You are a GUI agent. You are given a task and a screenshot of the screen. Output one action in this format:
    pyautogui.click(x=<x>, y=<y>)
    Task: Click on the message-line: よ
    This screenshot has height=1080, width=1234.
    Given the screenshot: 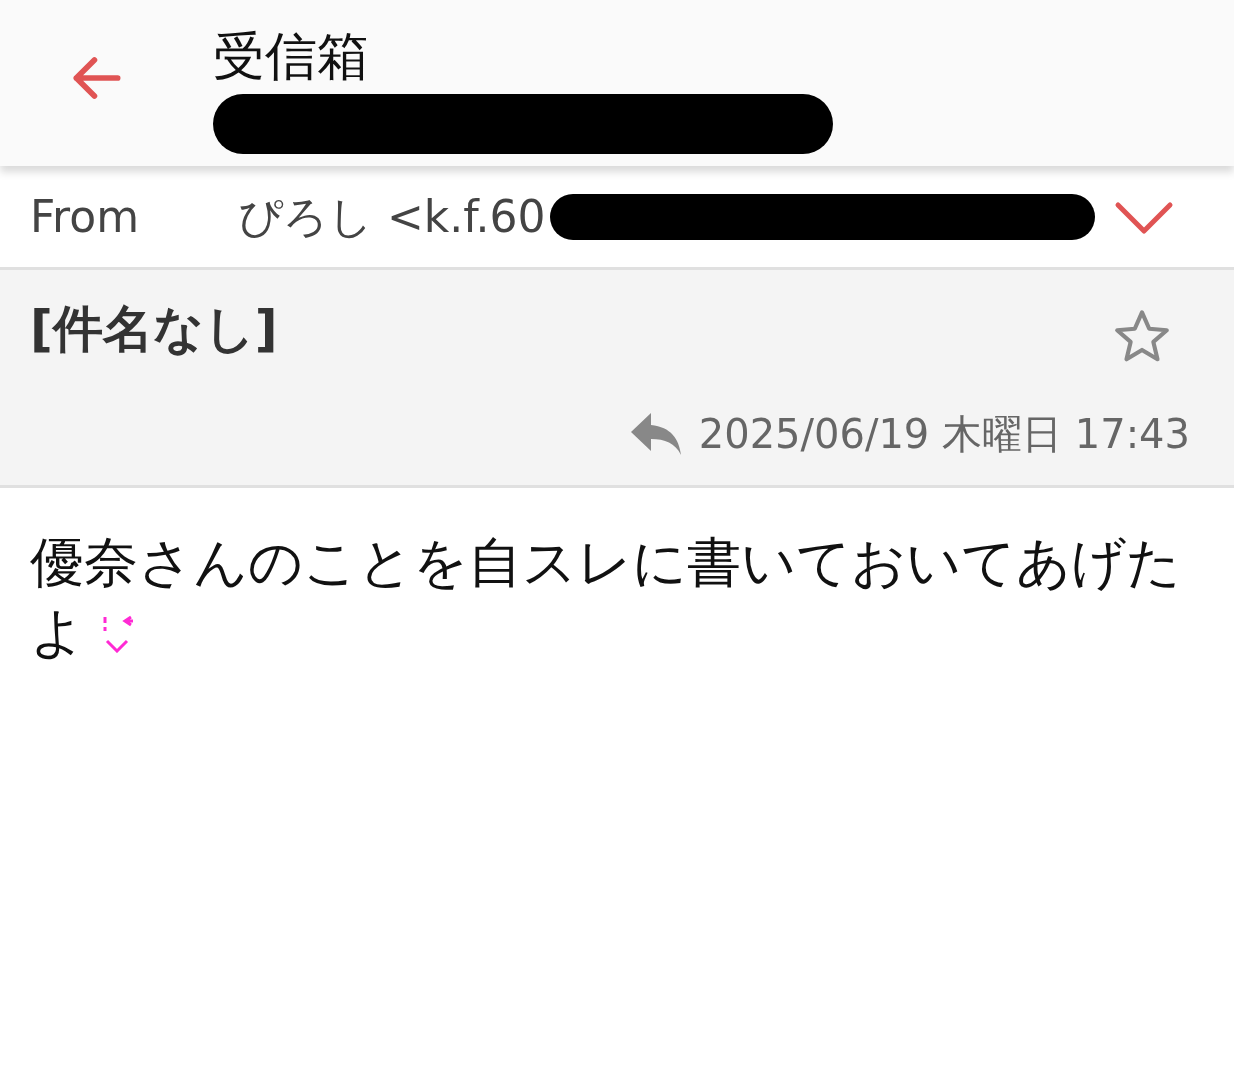 What is the action you would take?
    pyautogui.click(x=57, y=633)
    